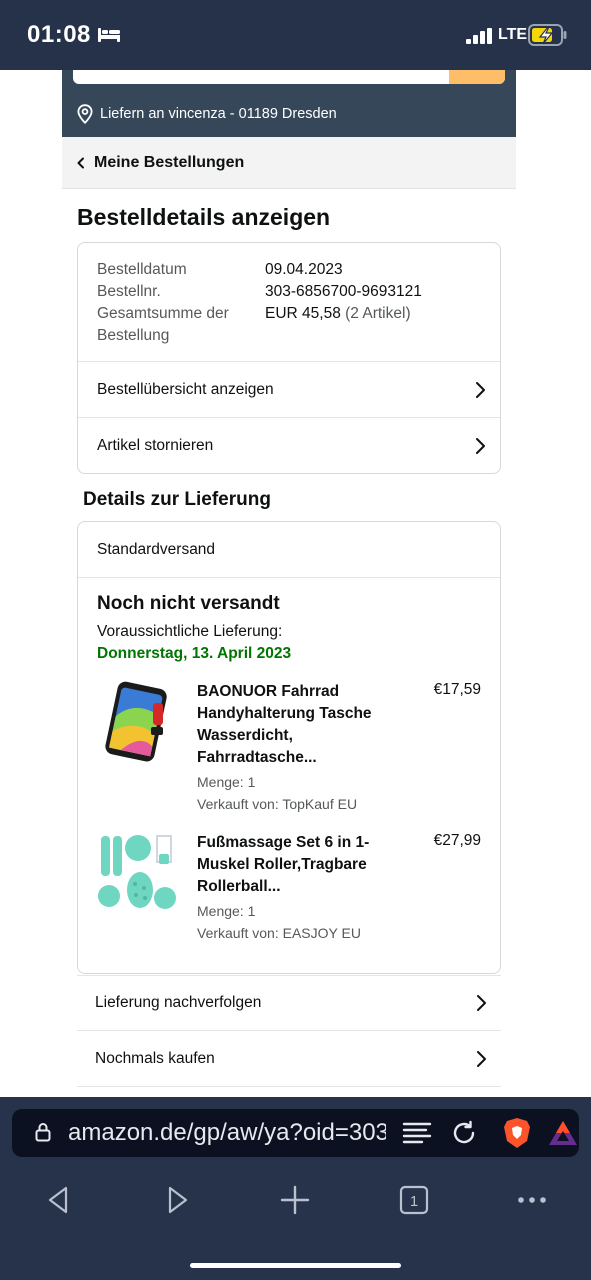 The height and width of the screenshot is (1280, 591). What do you see at coordinates (338, 325) in the screenshot?
I see `order-total-value: EUR 45,58 (2 Artikel)` at bounding box center [338, 325].